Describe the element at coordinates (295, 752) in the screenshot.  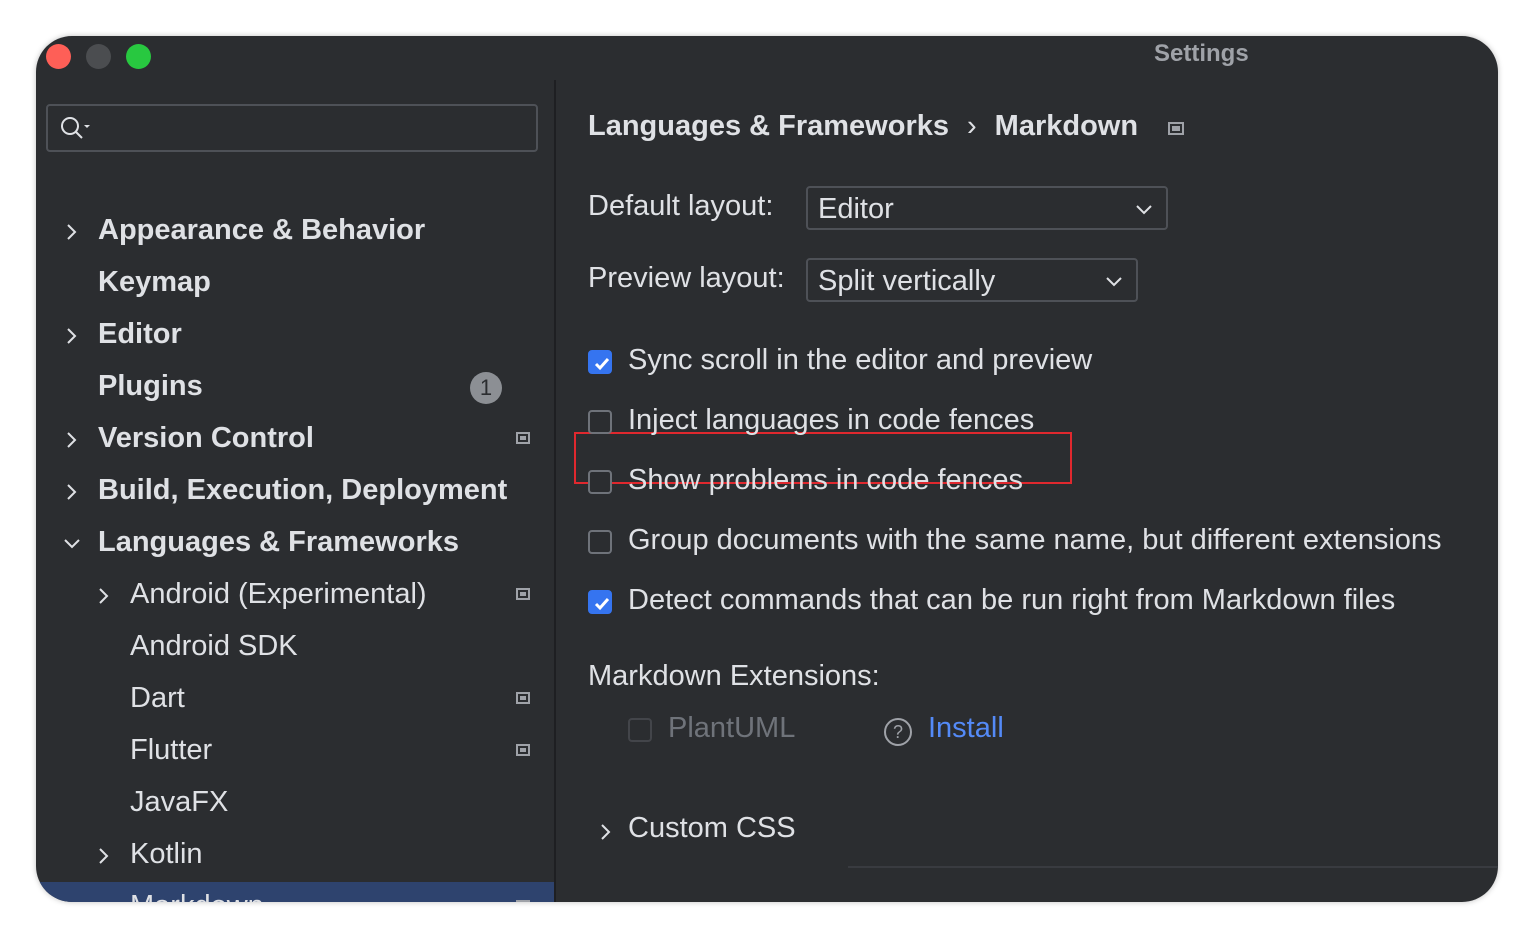
I see `sidebar-item-flutter: Flutter` at that location.